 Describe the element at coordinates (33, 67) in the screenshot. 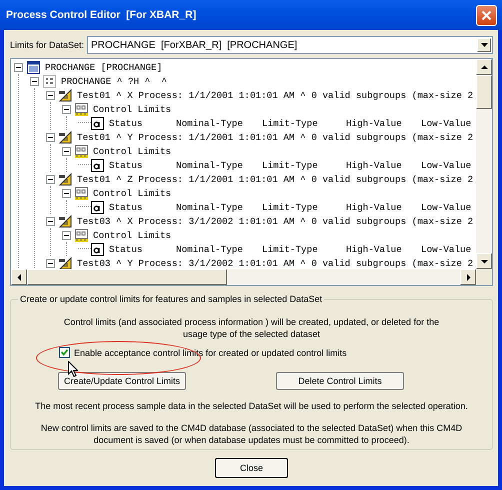

I see `list-icon` at that location.